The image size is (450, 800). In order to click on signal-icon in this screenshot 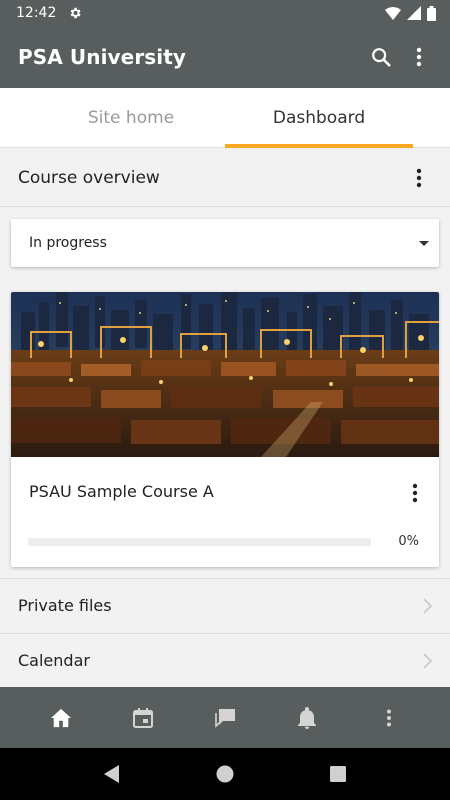, I will do `click(414, 13)`.